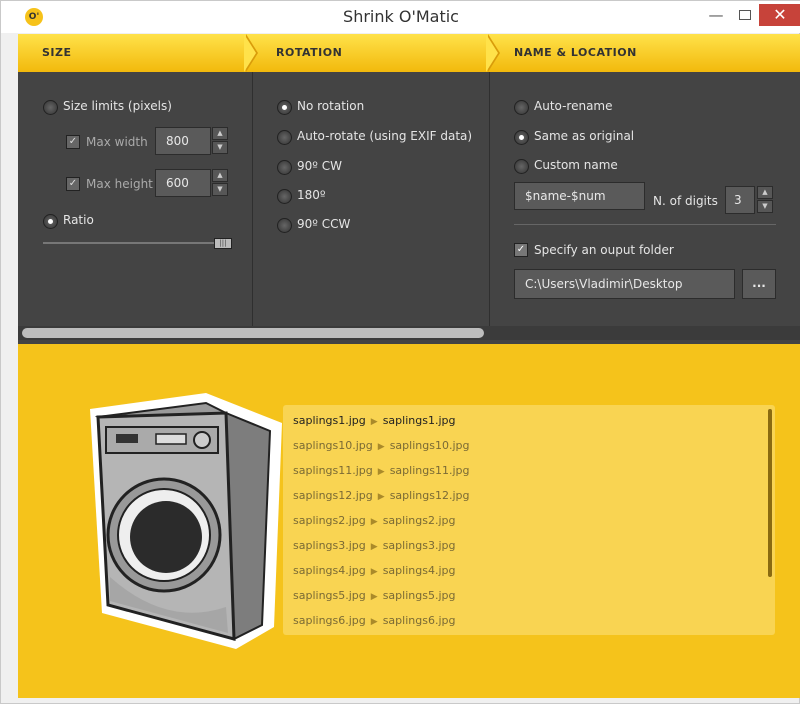 The width and height of the screenshot is (800, 704). What do you see at coordinates (253, 333) in the screenshot?
I see `horizontal-scrollbar-thumb` at bounding box center [253, 333].